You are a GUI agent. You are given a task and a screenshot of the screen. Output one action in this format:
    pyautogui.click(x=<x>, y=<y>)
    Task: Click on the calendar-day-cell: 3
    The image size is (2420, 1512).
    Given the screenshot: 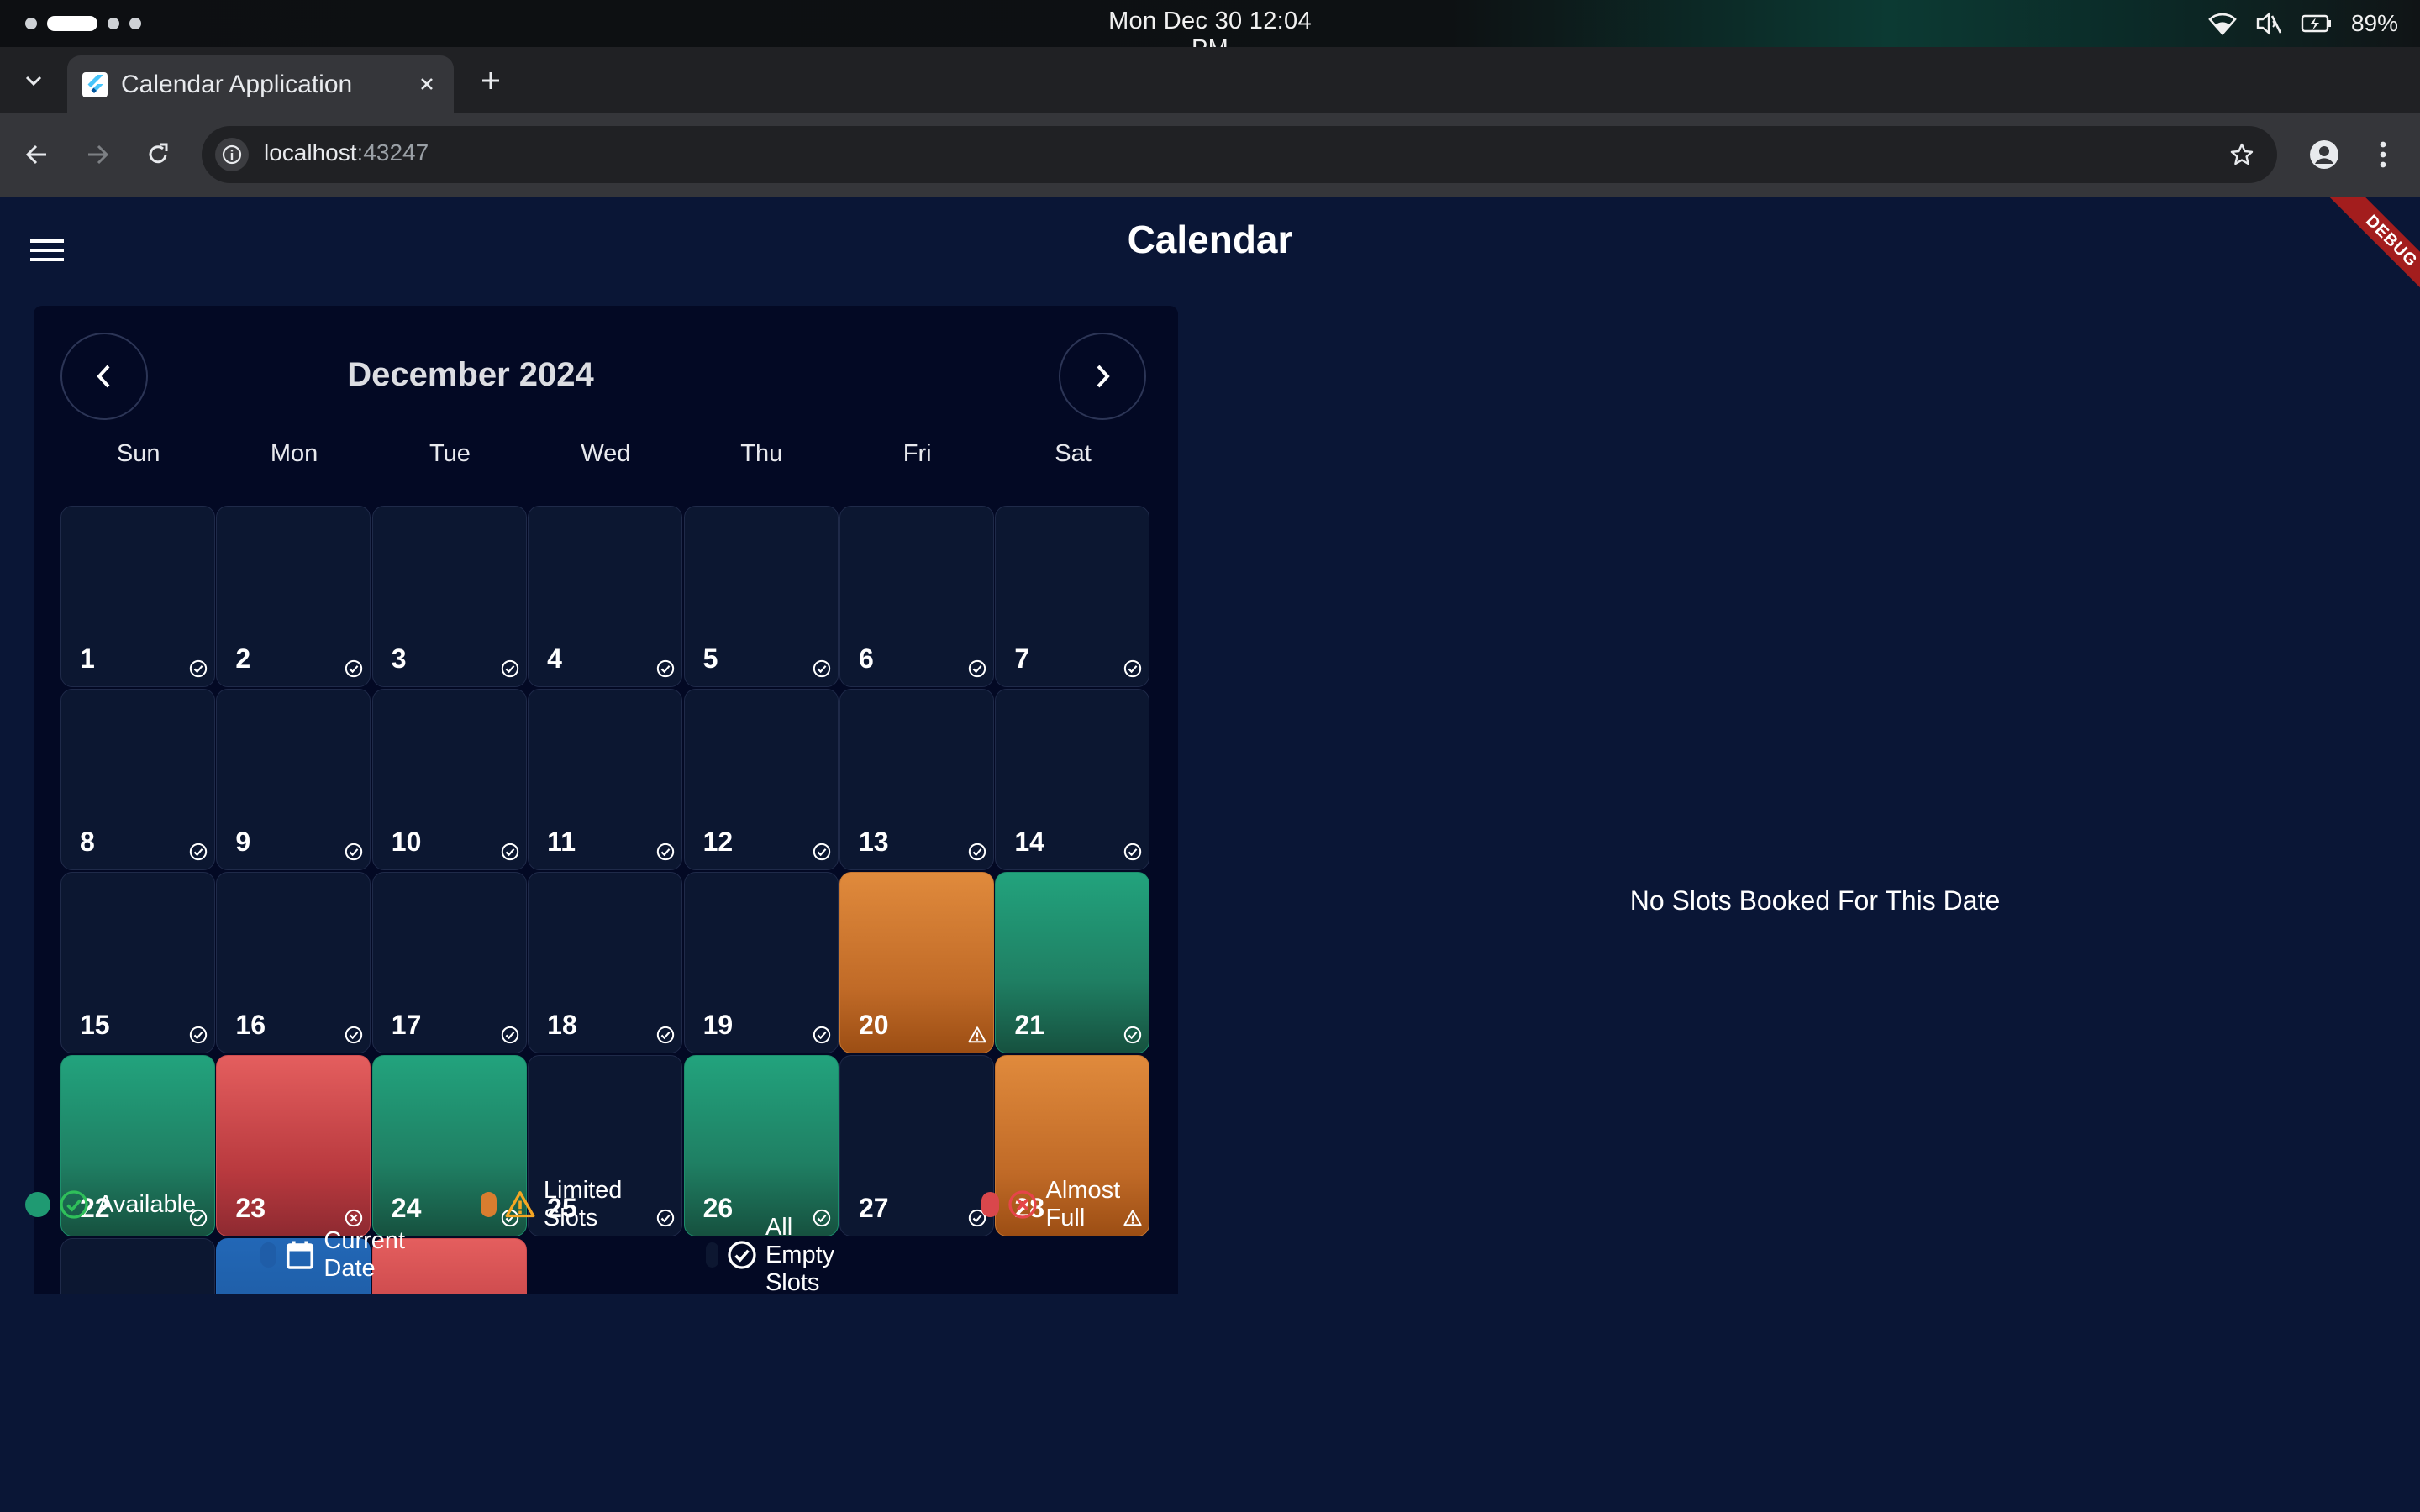 What is the action you would take?
    pyautogui.click(x=449, y=596)
    